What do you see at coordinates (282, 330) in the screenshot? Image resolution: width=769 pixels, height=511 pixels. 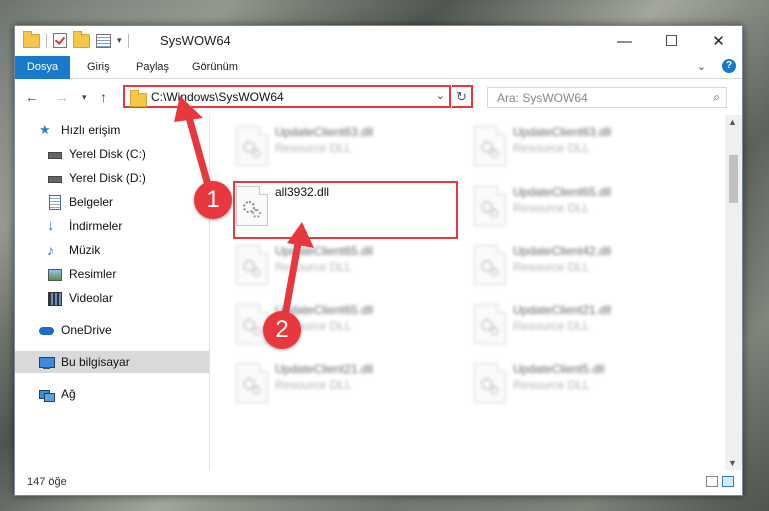 I see `step-2-badge: 2` at bounding box center [282, 330].